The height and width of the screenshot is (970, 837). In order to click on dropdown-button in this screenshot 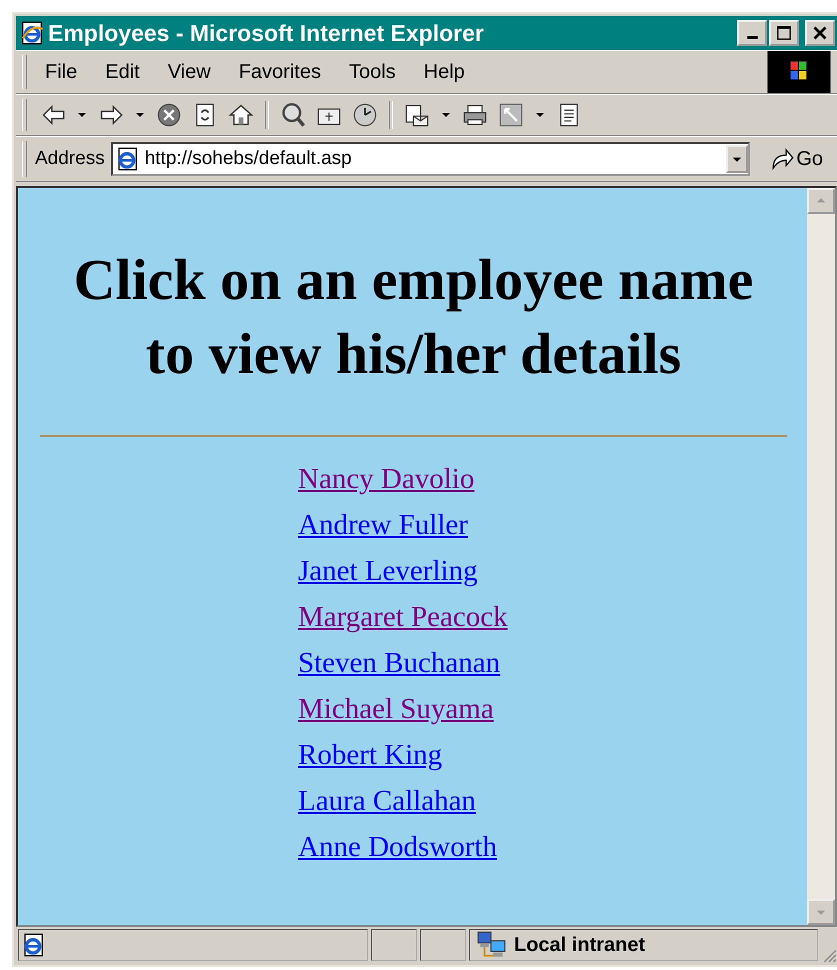, I will do `click(737, 159)`.